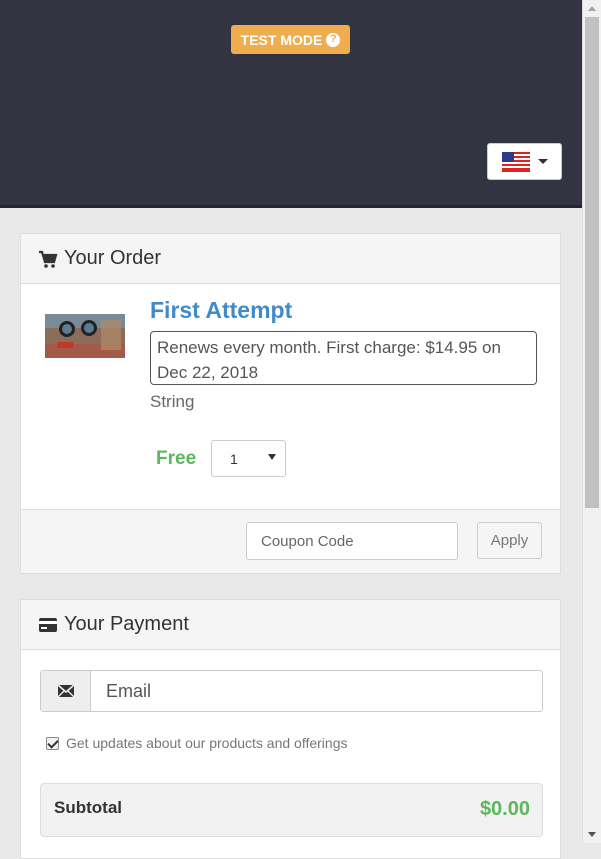 Image resolution: width=601 pixels, height=859 pixels. I want to click on email-placeholder: Email, so click(129, 690).